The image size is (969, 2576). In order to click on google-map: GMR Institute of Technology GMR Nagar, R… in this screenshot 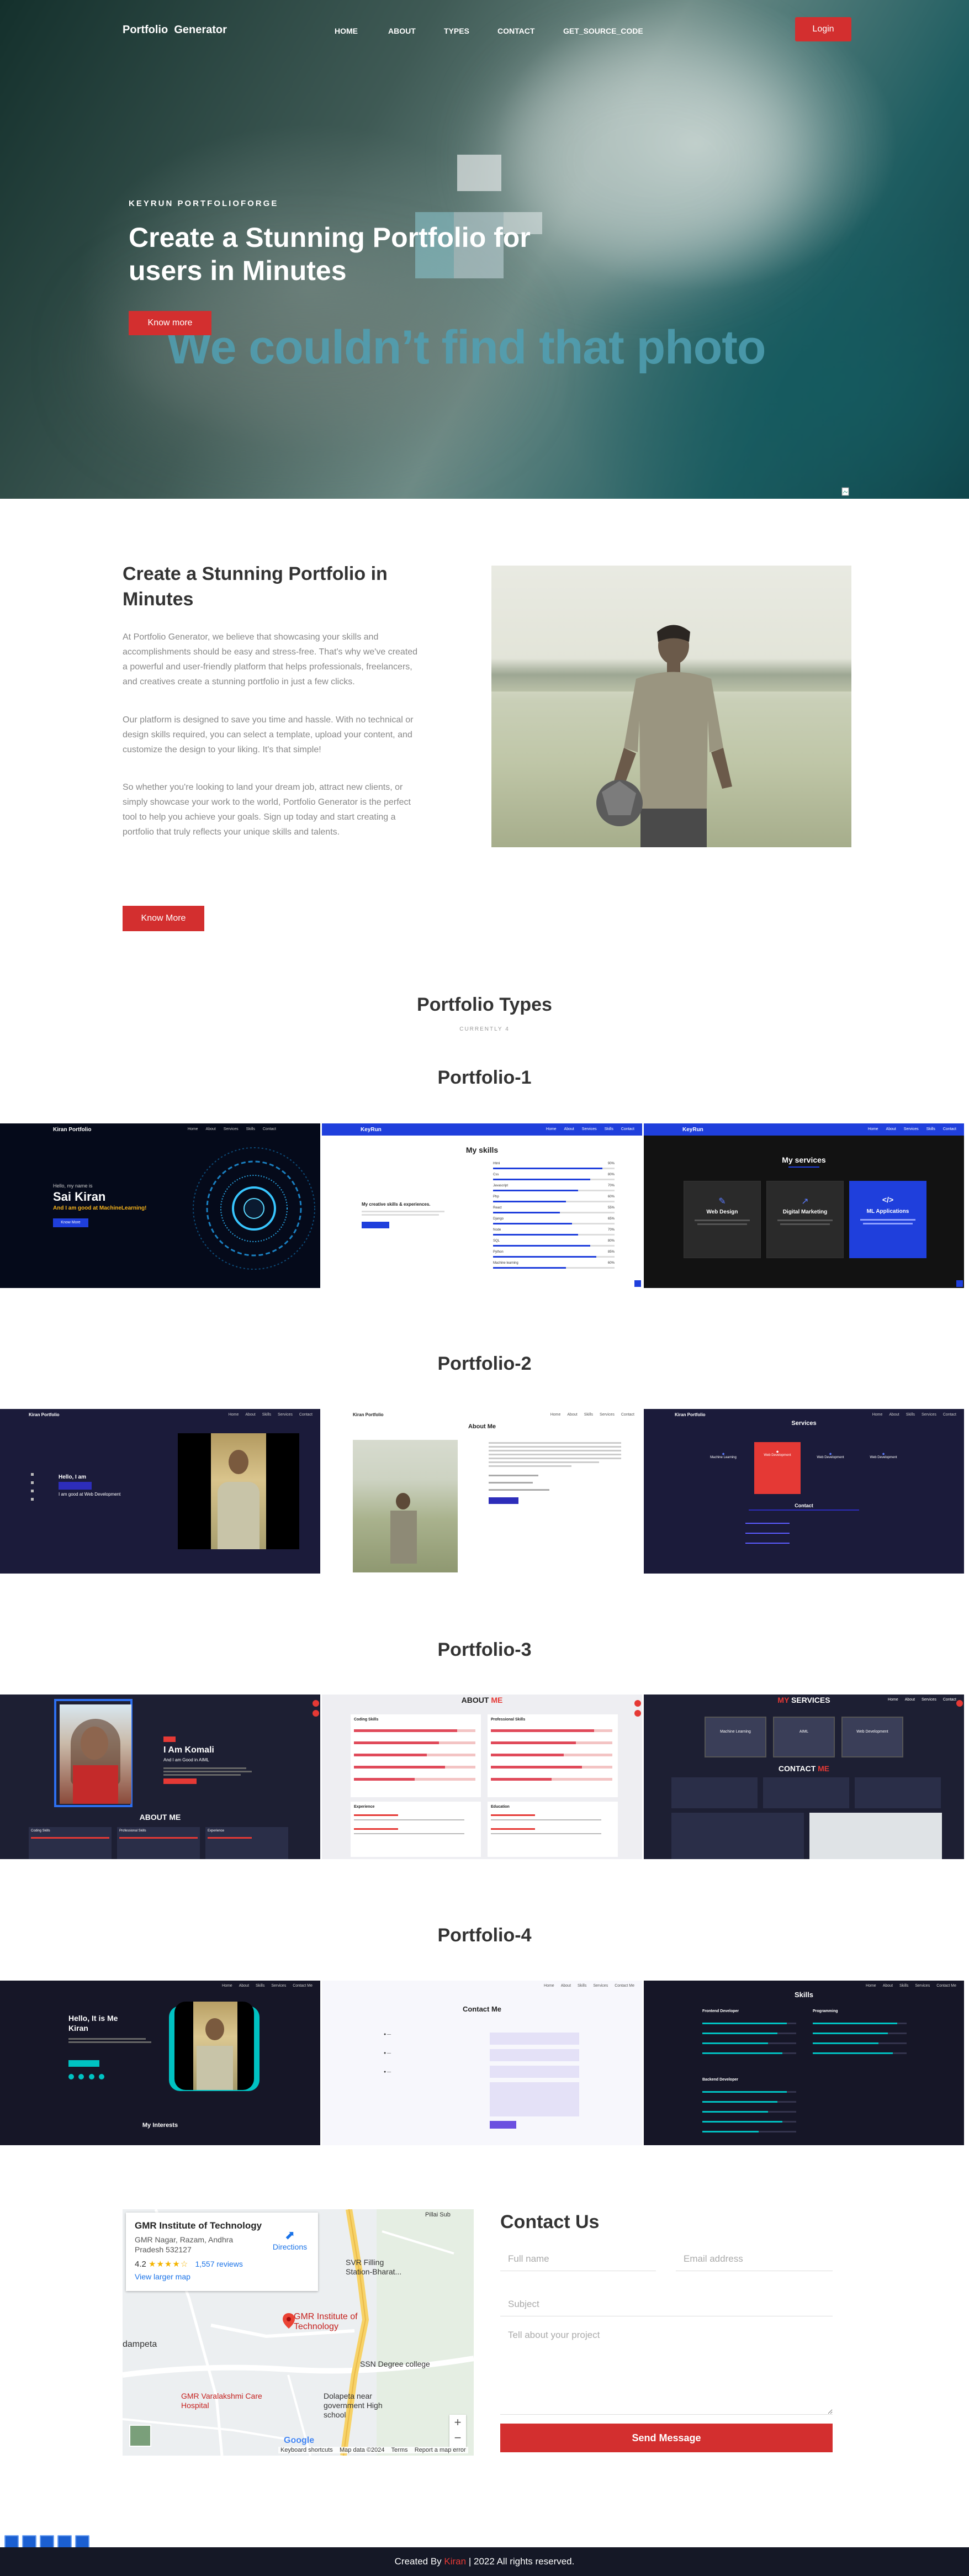, I will do `click(299, 2332)`.